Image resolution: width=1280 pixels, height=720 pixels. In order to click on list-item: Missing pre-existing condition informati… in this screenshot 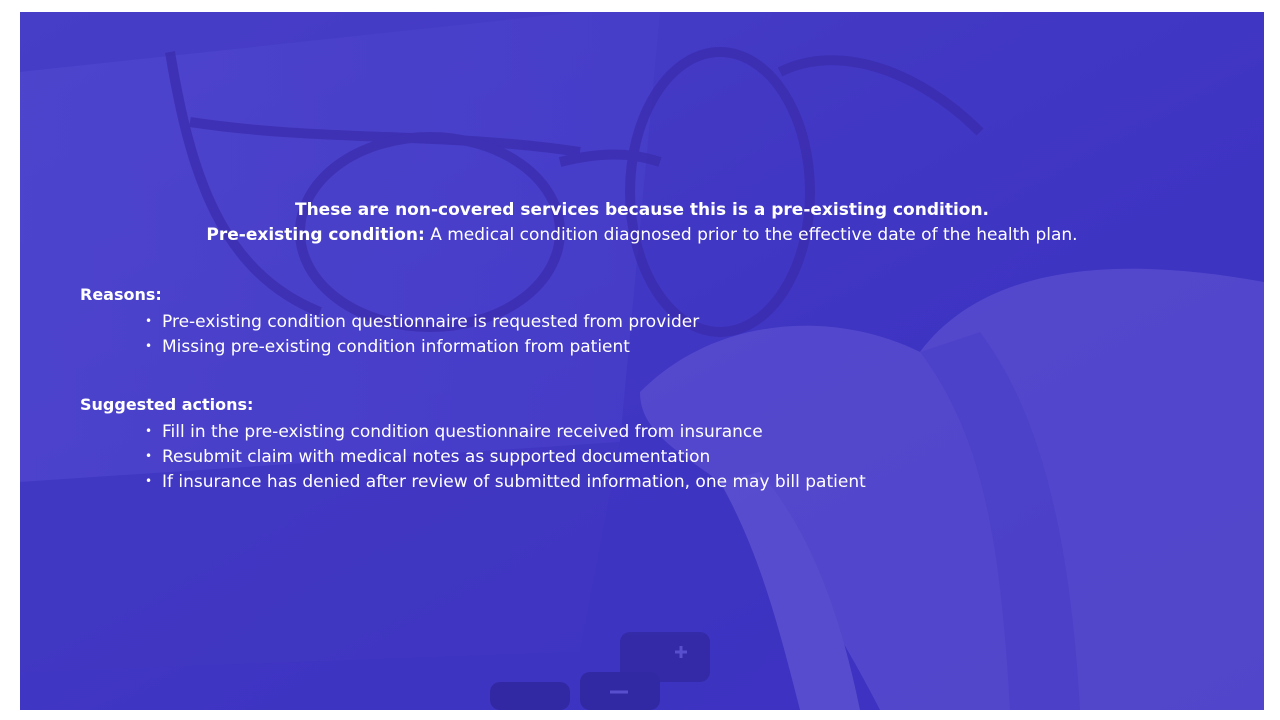, I will do `click(422, 346)`.